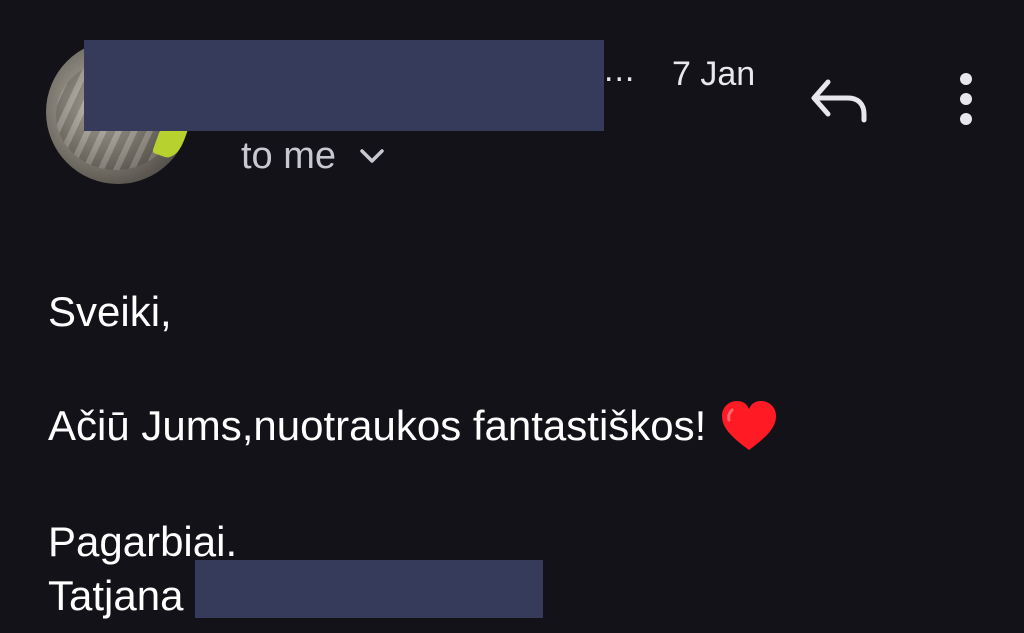 Image resolution: width=1024 pixels, height=633 pixels. I want to click on message-signature: Tatjana, so click(296, 590).